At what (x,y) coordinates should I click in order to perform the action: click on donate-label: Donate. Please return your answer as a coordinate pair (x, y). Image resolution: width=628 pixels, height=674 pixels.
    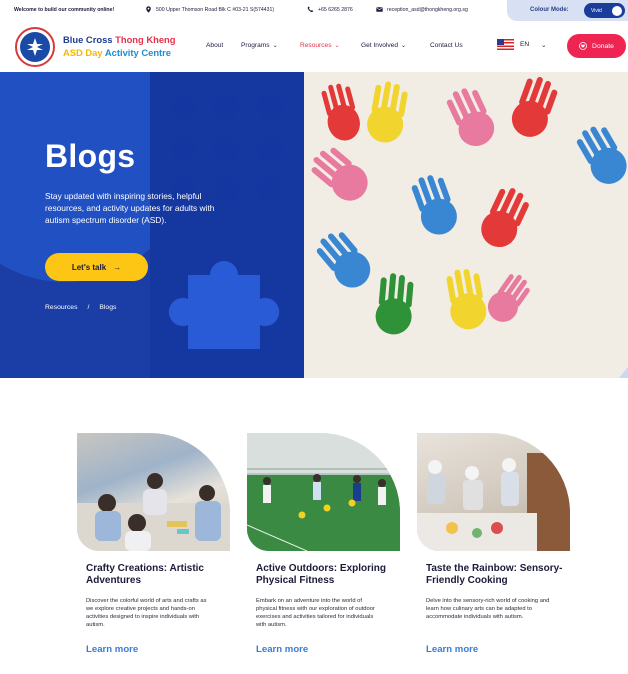
    Looking at the image, I should click on (603, 46).